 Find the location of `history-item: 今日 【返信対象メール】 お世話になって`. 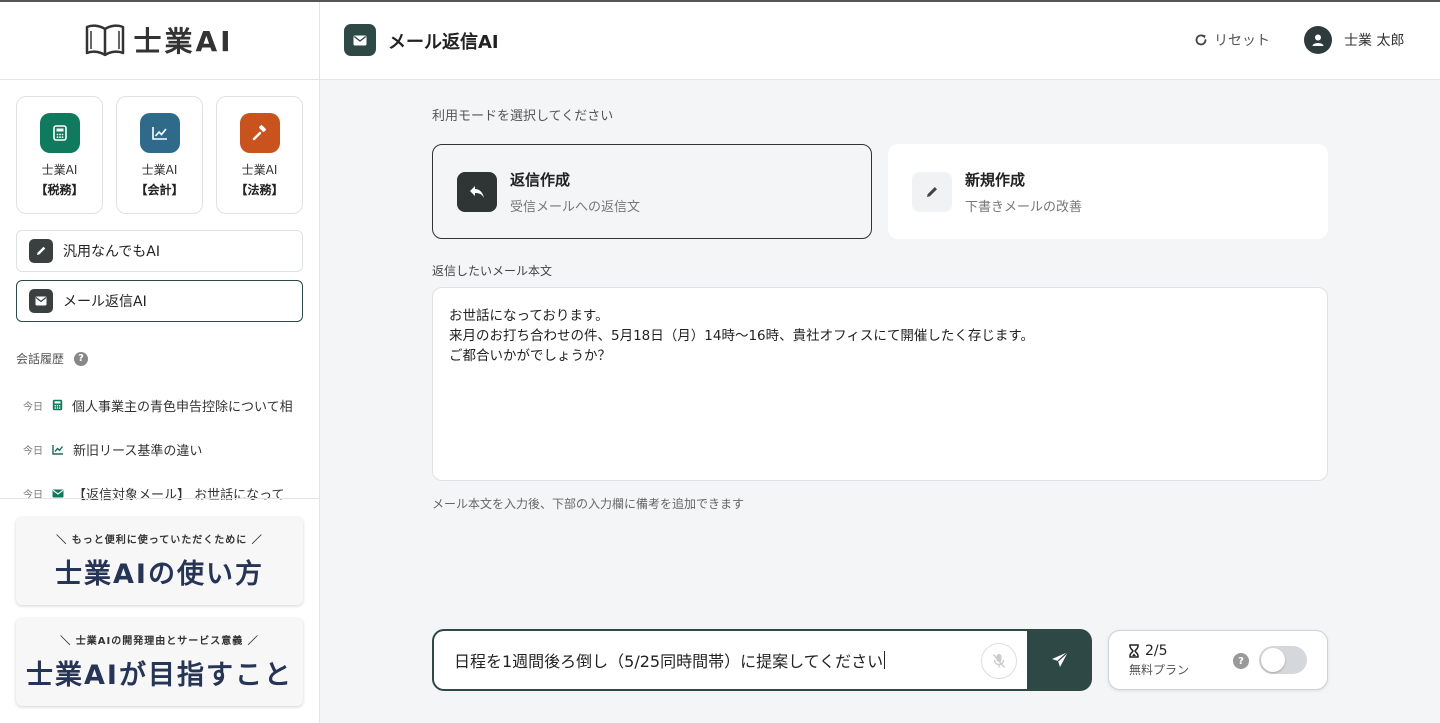

history-item: 今日 【返信対象メール】 お世話になって is located at coordinates (159, 493).